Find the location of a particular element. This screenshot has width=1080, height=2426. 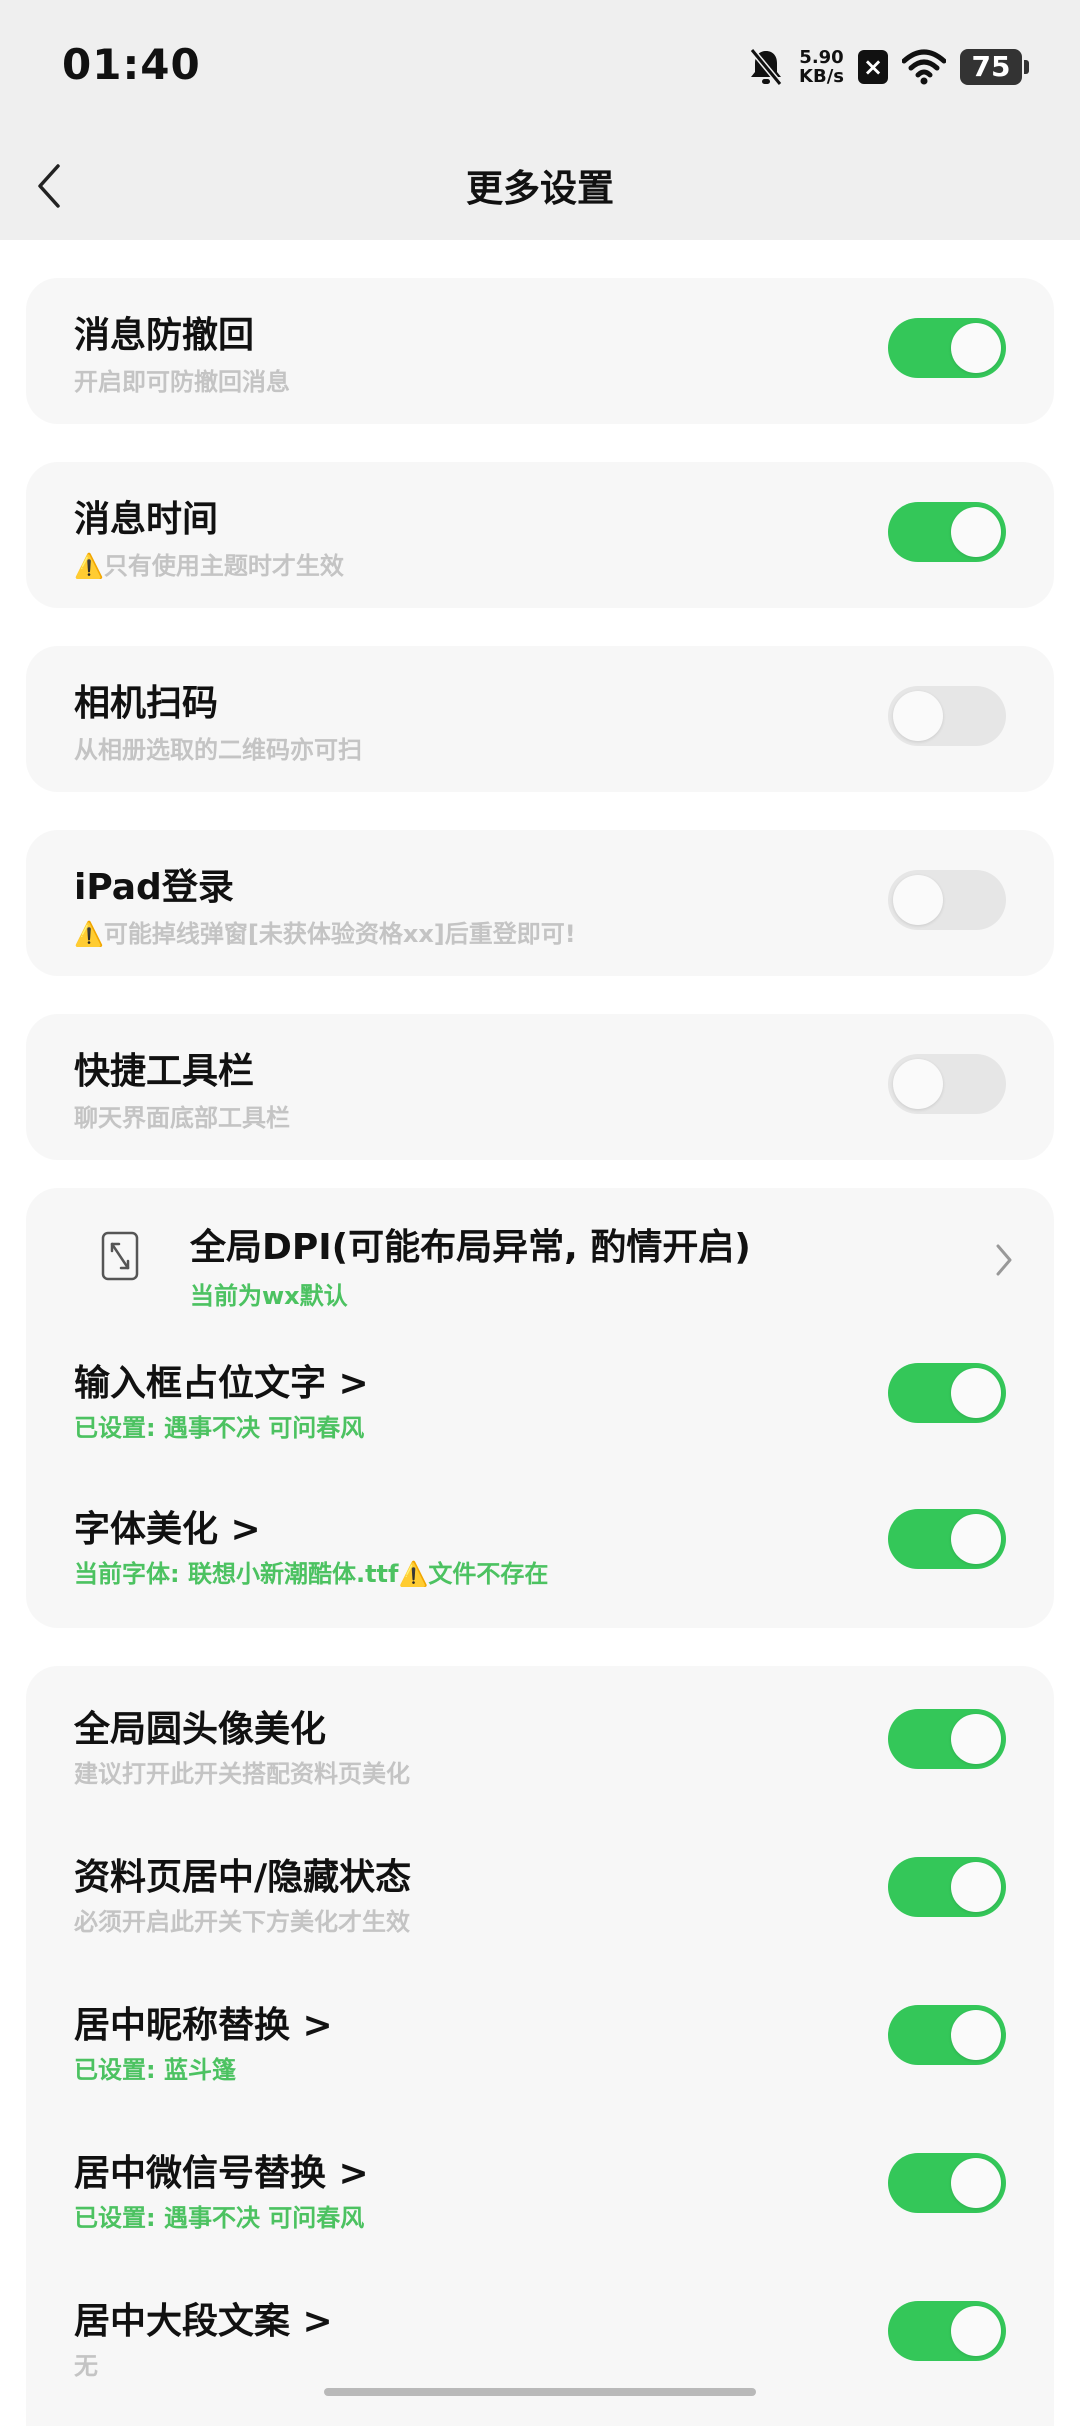

net-speed-unit: KB/s is located at coordinates (821, 76).